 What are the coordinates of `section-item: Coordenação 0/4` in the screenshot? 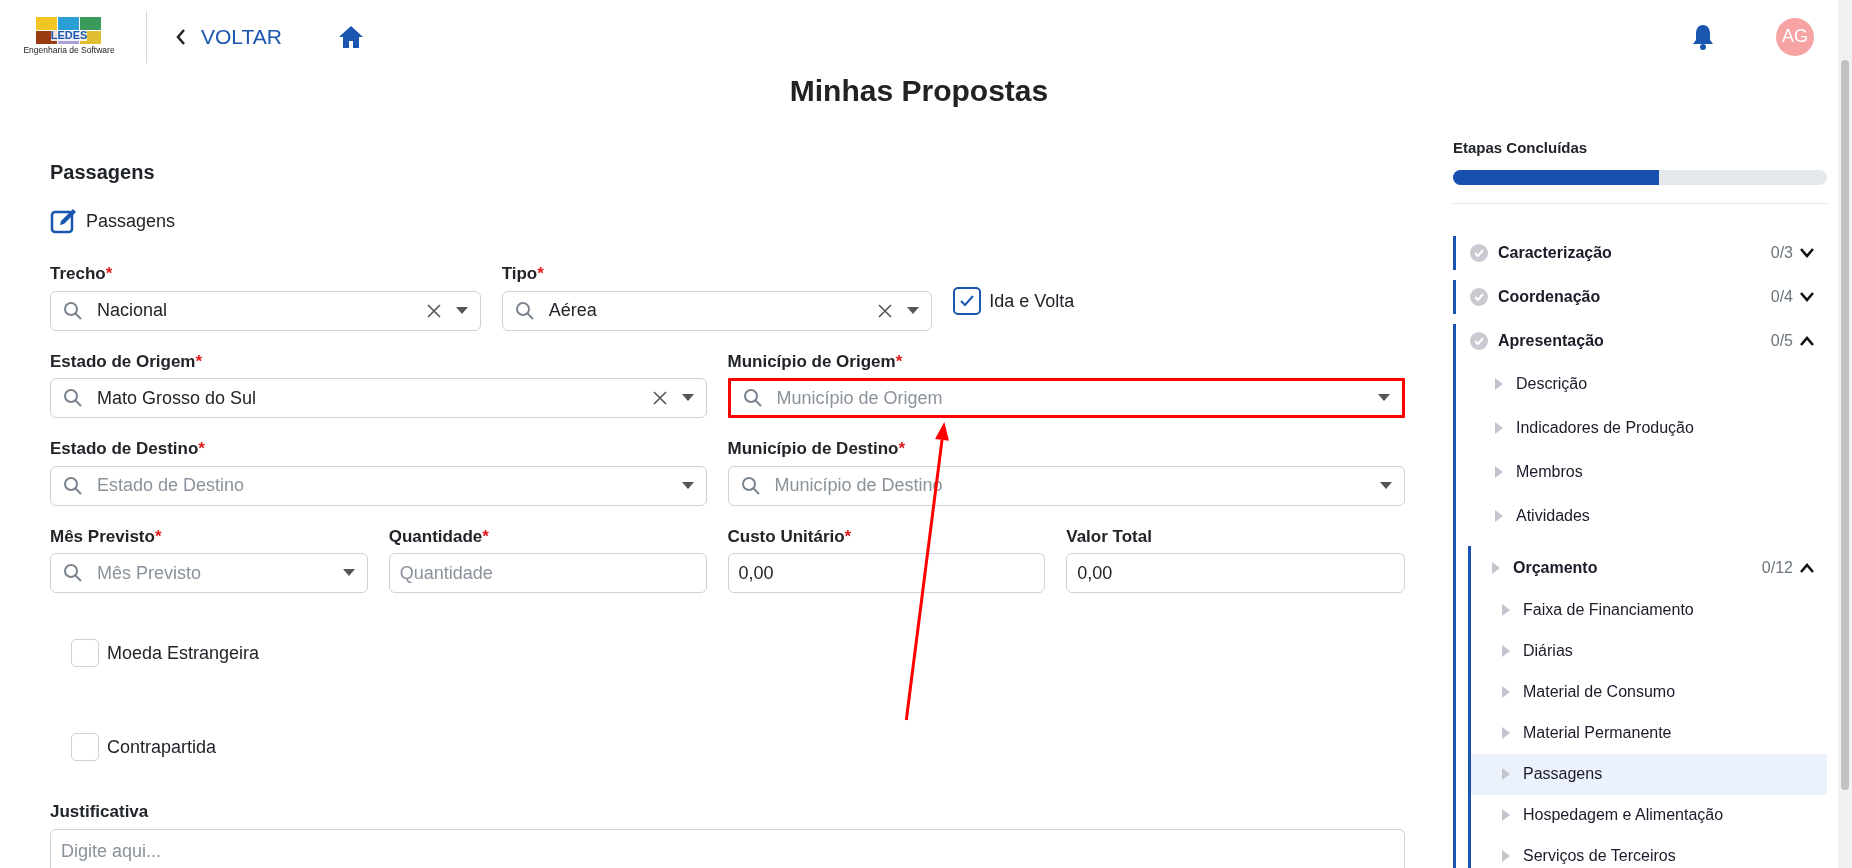 It's located at (1641, 296).